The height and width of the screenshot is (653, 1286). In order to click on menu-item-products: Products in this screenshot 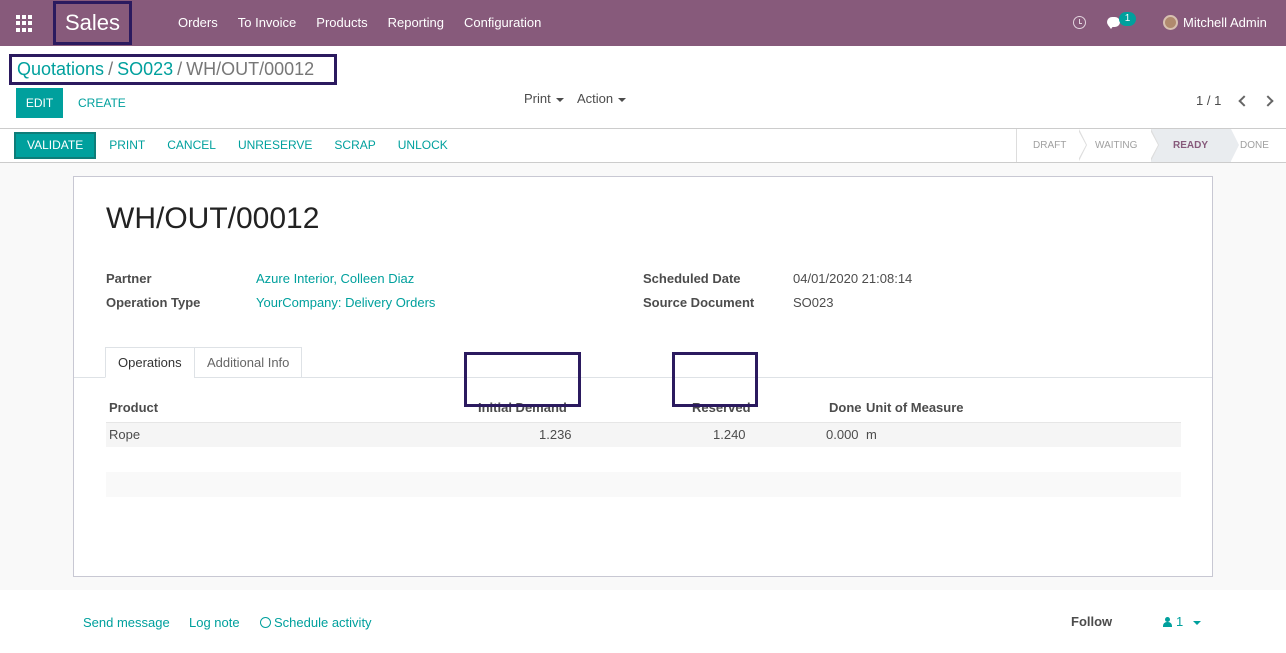, I will do `click(341, 23)`.